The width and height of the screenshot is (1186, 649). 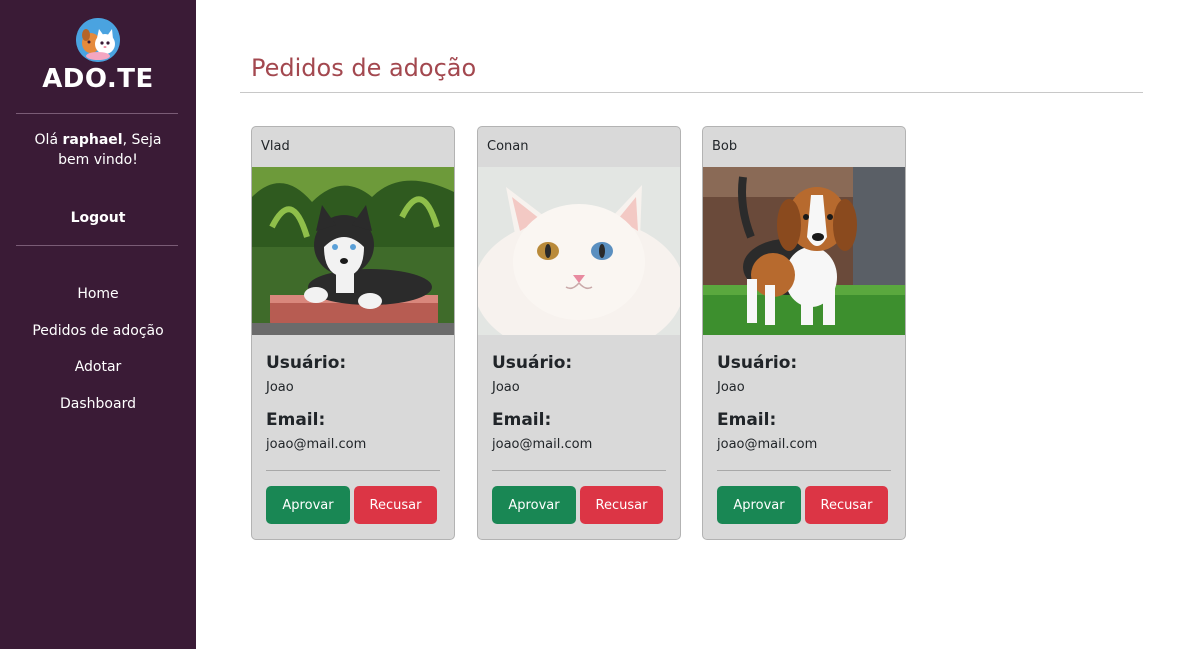 I want to click on pet-name: Conan, so click(x=508, y=146).